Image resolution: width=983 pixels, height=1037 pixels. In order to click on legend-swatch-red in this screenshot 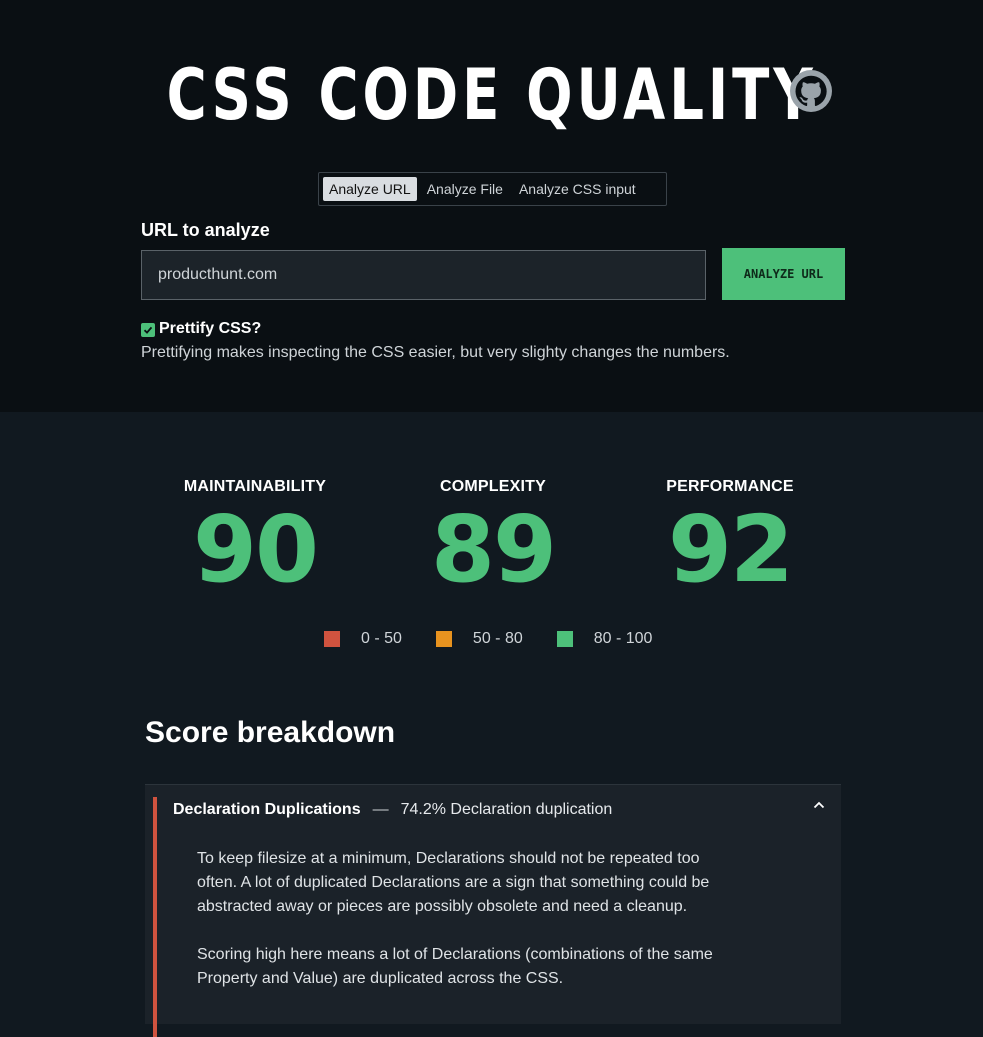, I will do `click(332, 639)`.